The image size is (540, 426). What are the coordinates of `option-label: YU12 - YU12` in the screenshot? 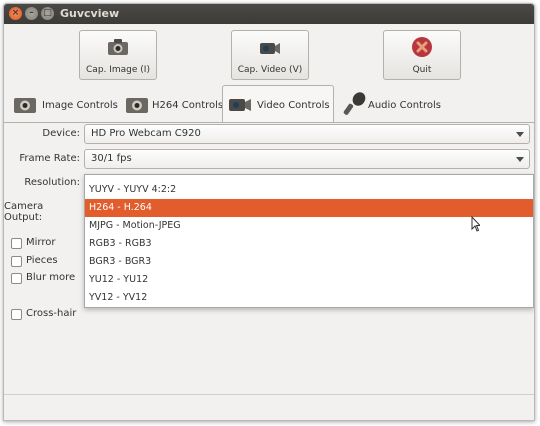 It's located at (119, 279).